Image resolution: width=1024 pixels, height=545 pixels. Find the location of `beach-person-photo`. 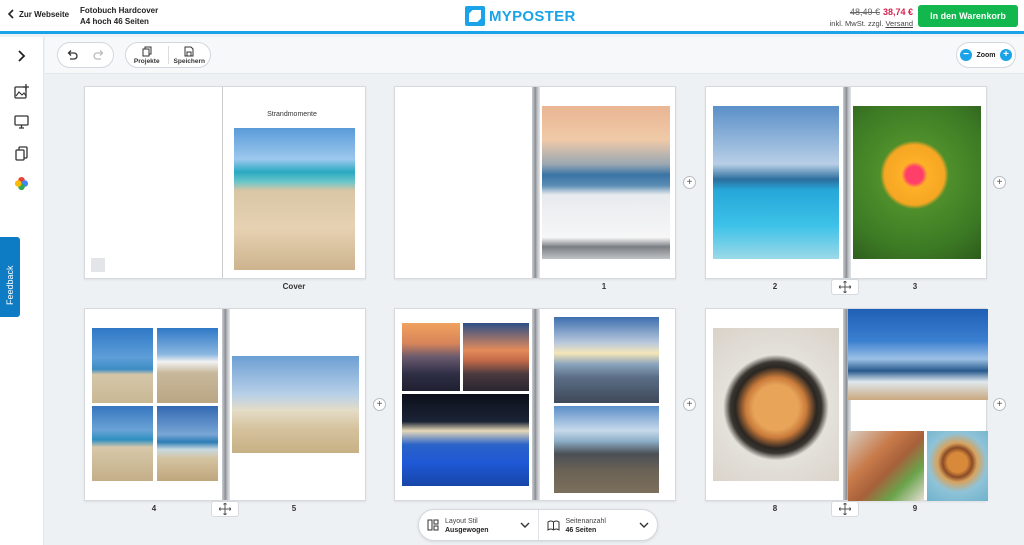

beach-person-photo is located at coordinates (122, 365).